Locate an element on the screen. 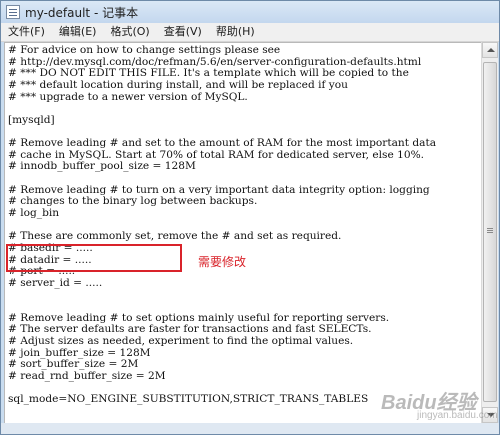 This screenshot has height=435, width=500. menu-format: 格式(O) is located at coordinates (129, 32).